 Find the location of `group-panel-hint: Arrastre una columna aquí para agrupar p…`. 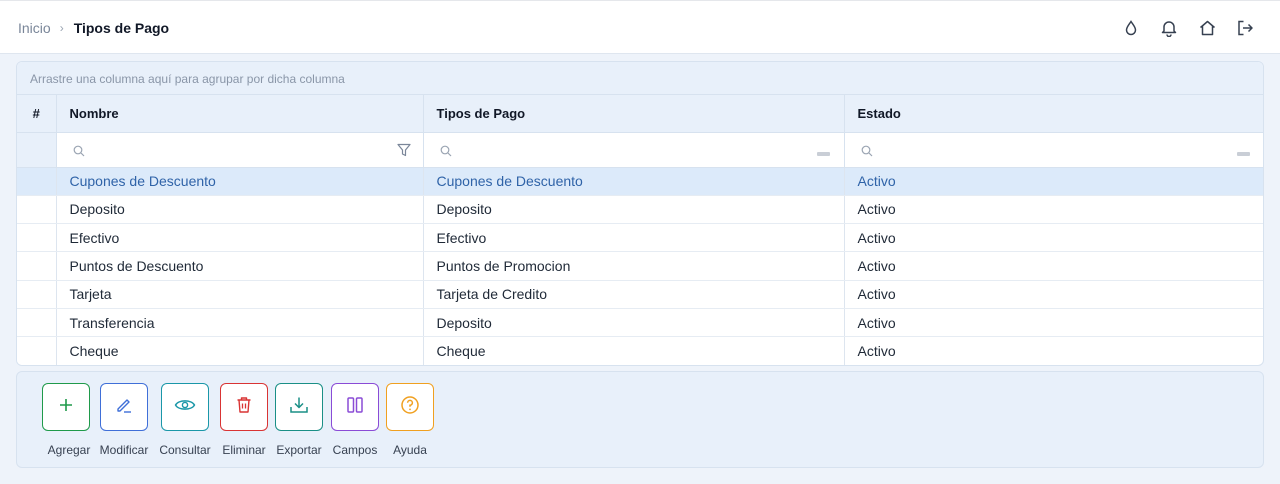

group-panel-hint: Arrastre una columna aquí para agrupar p… is located at coordinates (640, 78).